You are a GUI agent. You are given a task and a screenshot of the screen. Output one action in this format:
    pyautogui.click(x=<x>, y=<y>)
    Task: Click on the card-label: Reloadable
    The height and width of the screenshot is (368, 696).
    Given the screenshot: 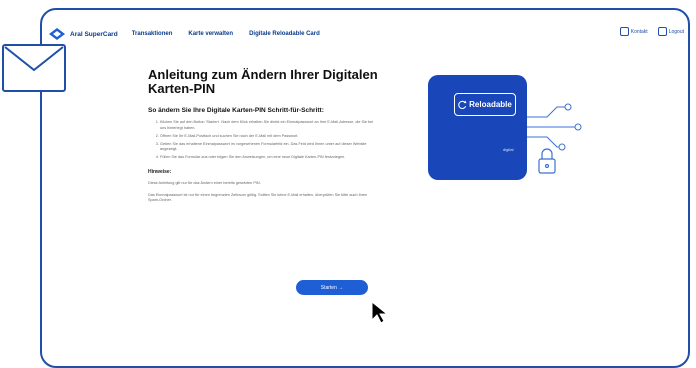 What is the action you would take?
    pyautogui.click(x=485, y=104)
    